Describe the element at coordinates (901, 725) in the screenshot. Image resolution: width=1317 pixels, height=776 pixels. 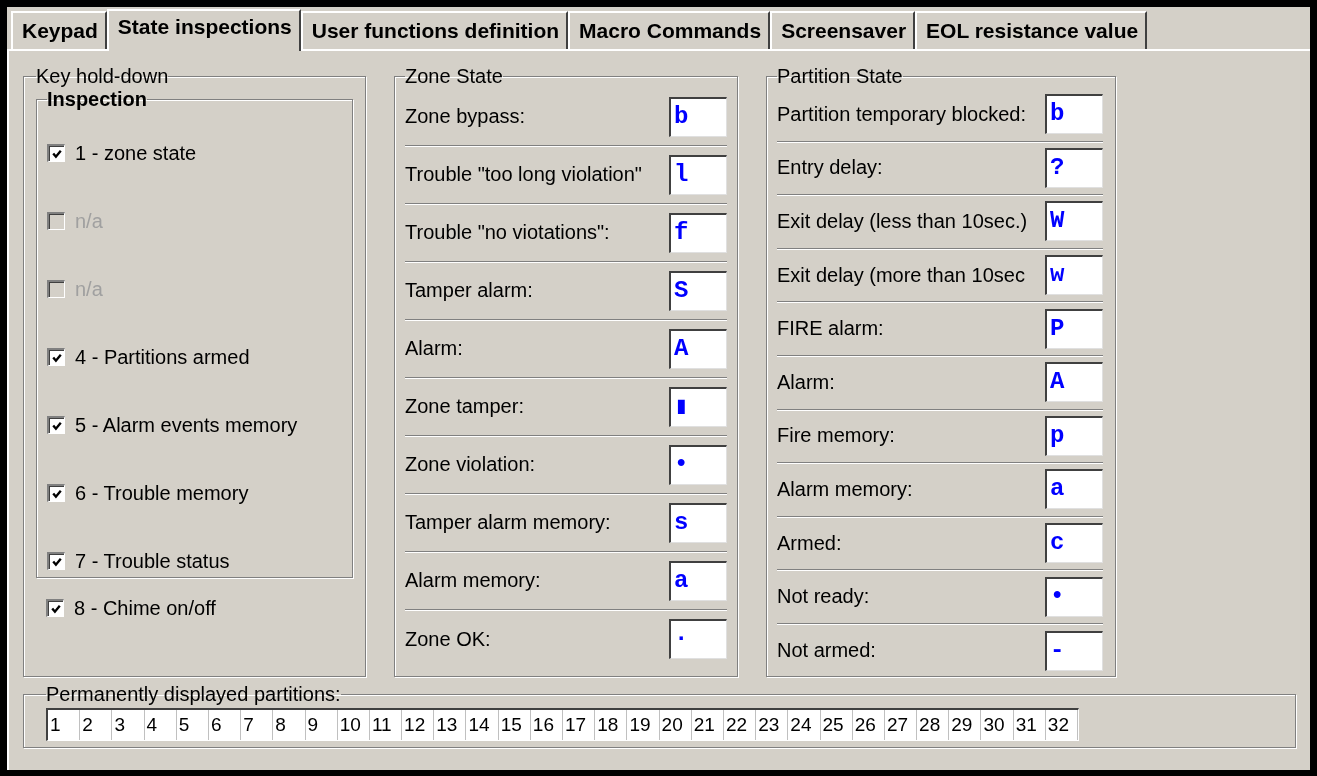
I see `partition-cell: 27` at that location.